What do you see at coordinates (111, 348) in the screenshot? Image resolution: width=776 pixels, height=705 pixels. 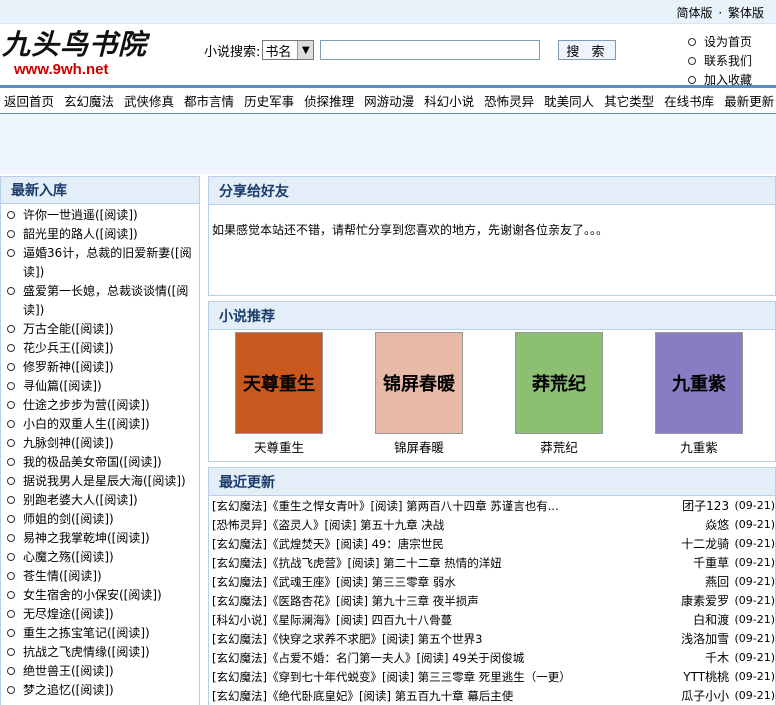 I see `new-book-link: 花少兵王([阅读])` at bounding box center [111, 348].